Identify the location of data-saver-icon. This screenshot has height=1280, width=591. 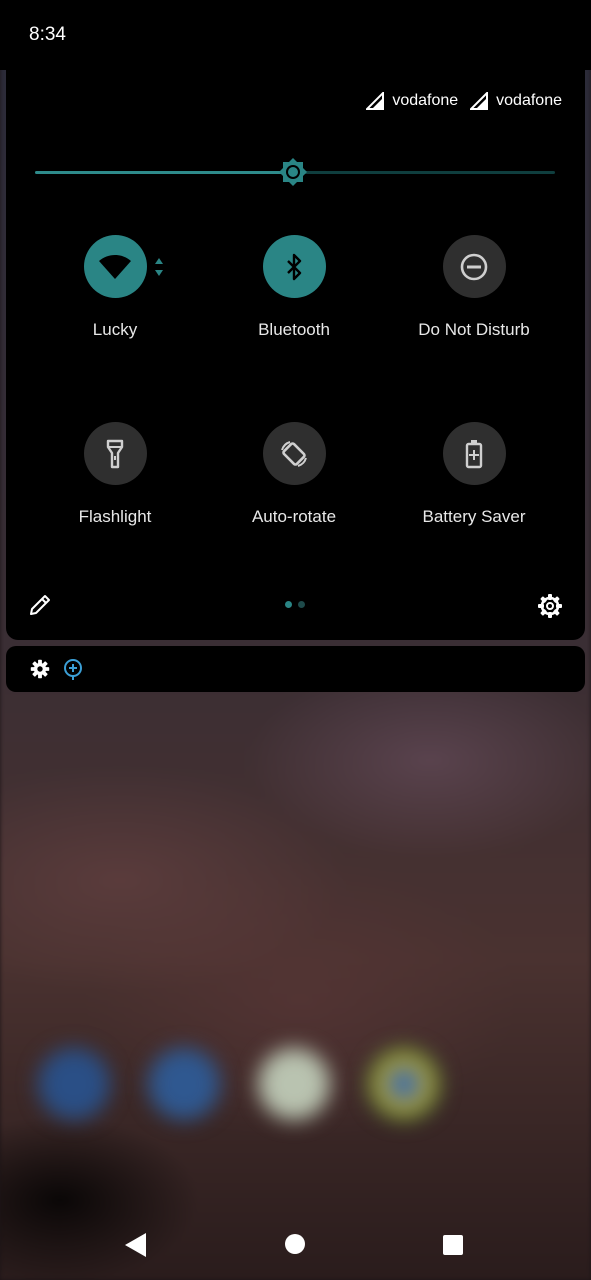
(73, 669).